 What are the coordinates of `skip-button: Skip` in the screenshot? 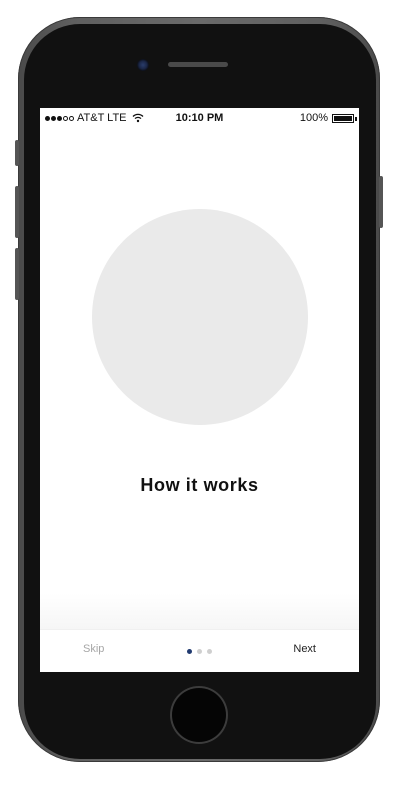 It's located at (93, 649).